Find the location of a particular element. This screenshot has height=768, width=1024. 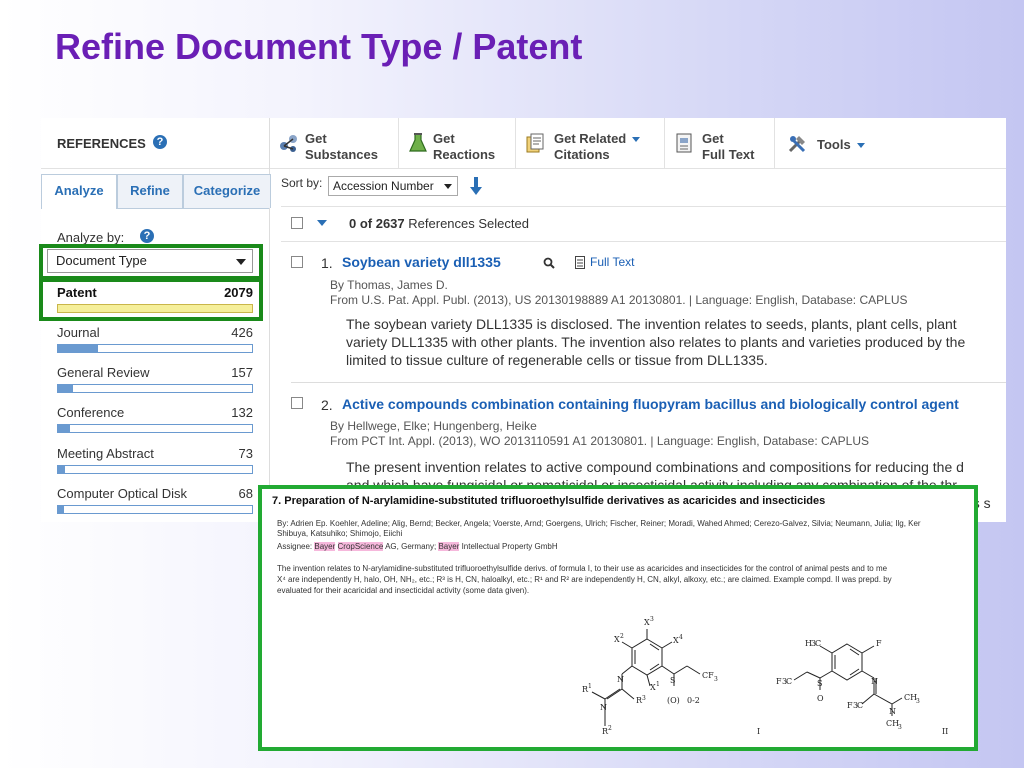

facet-conference: Conference 132 is located at coordinates (155, 424).